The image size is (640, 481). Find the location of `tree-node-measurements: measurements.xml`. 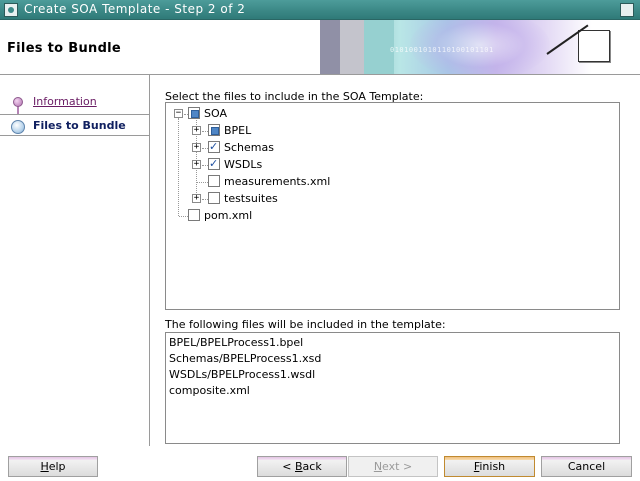

tree-node-measurements: measurements.xml is located at coordinates (286, 182).